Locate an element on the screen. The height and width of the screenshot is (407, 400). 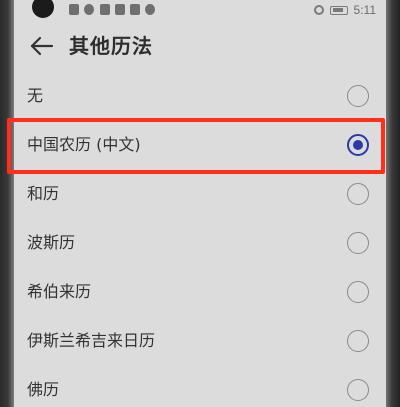
option-persian: 波斯历 is located at coordinates (200, 243).